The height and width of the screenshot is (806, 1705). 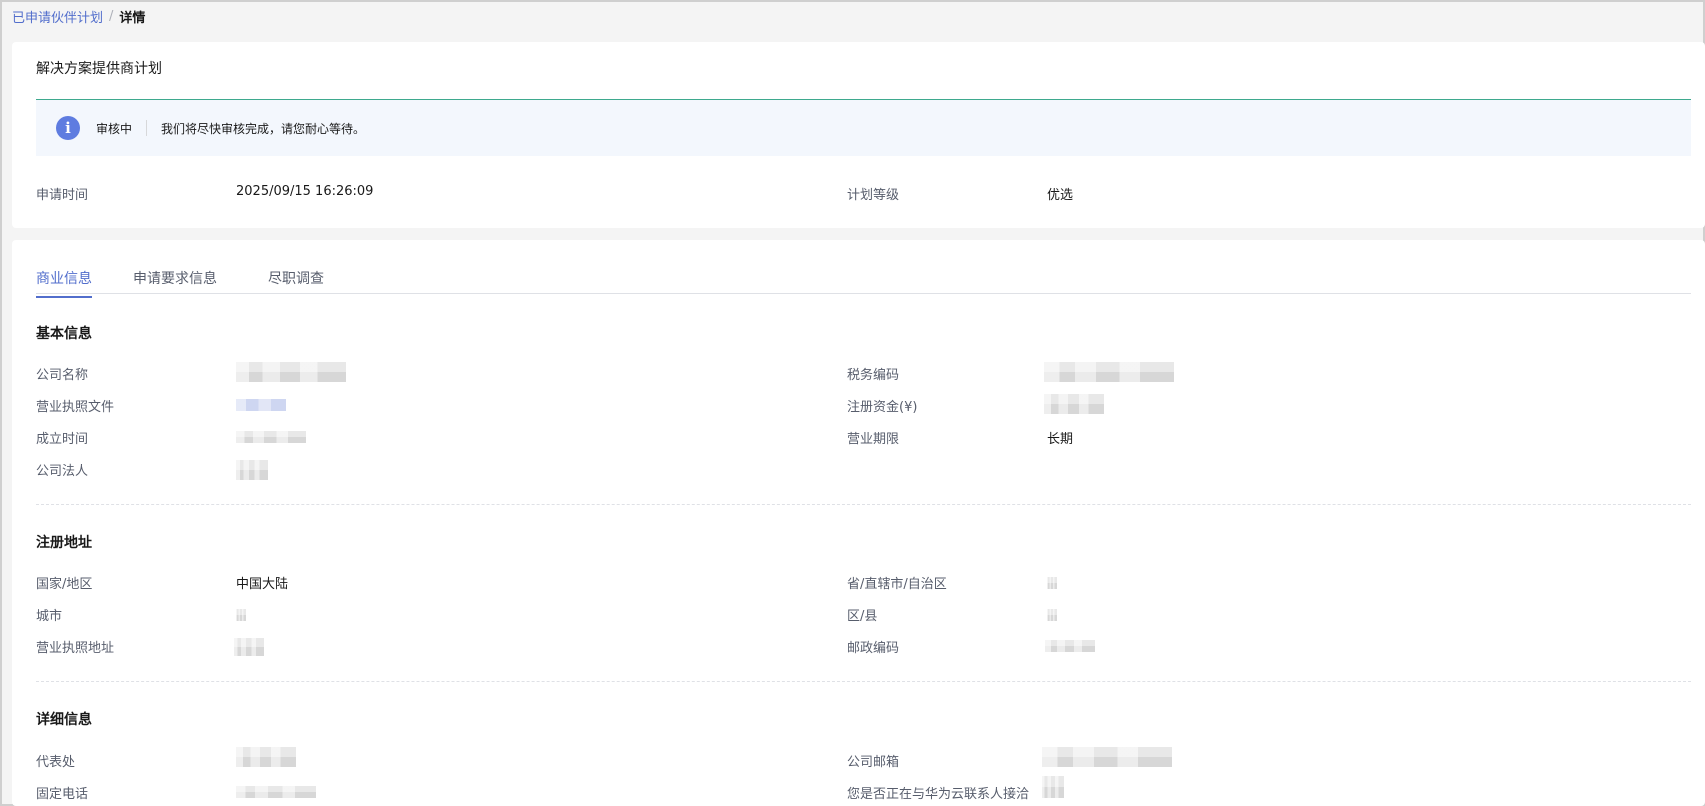 I want to click on country-value: 中国大陆, so click(x=262, y=584).